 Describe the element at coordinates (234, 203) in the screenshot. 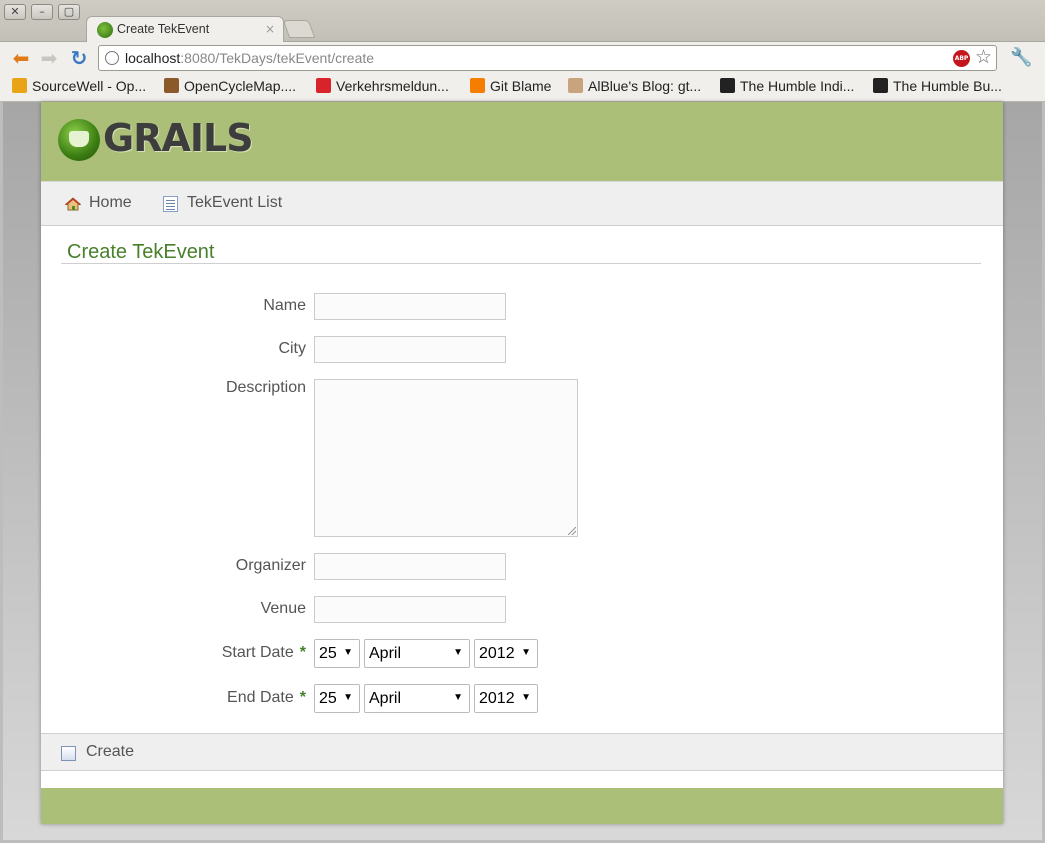

I see `nav-list-link: TekEvent List` at that location.